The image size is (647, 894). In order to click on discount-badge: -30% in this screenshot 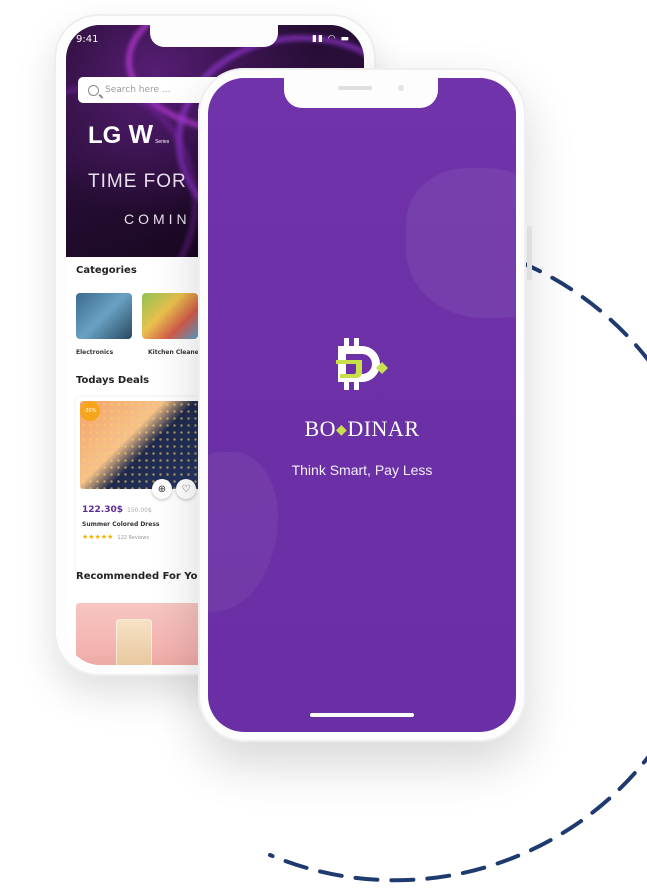, I will do `click(90, 411)`.